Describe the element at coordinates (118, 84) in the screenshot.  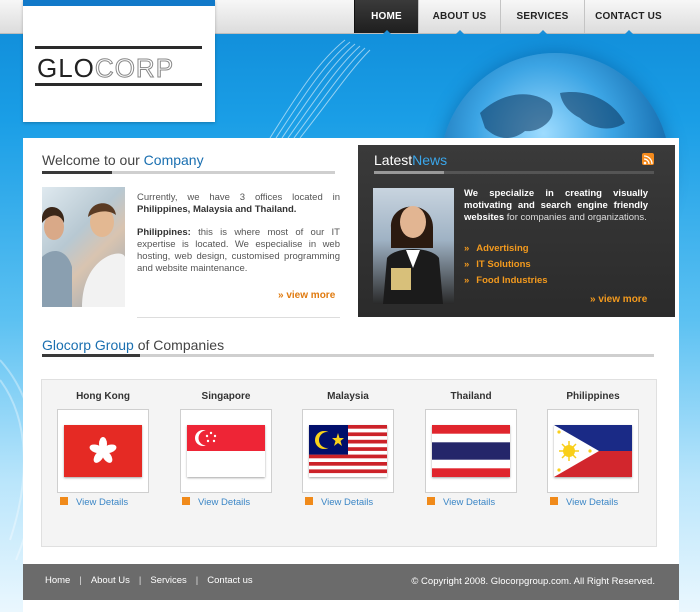
I see `logo-rule-bottom` at that location.